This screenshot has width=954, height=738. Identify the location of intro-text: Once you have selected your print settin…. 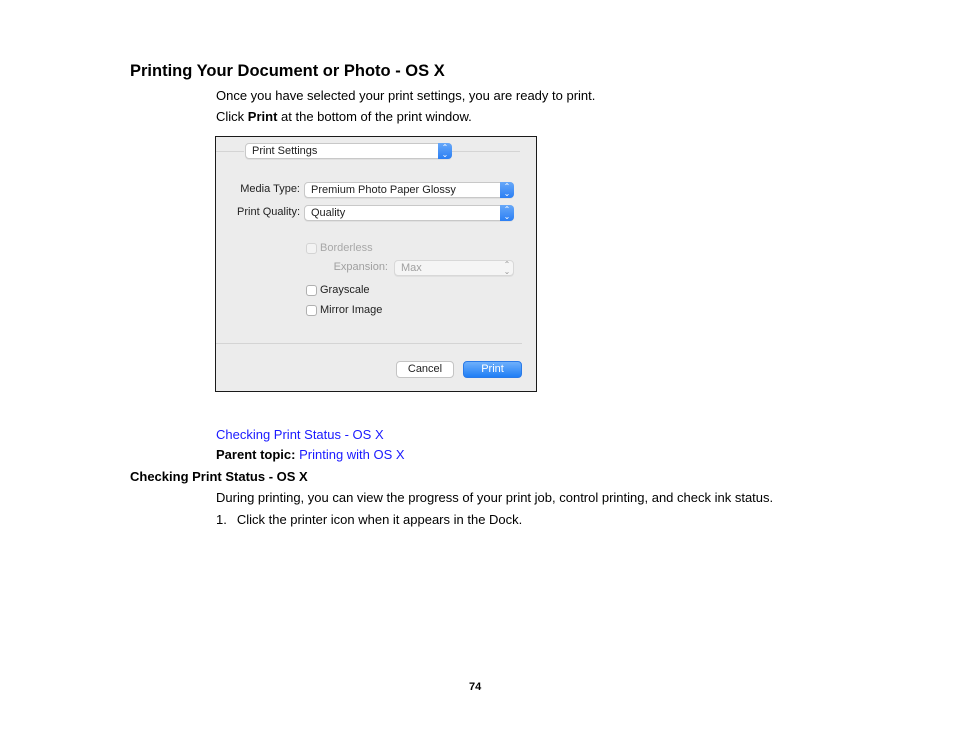
(406, 95).